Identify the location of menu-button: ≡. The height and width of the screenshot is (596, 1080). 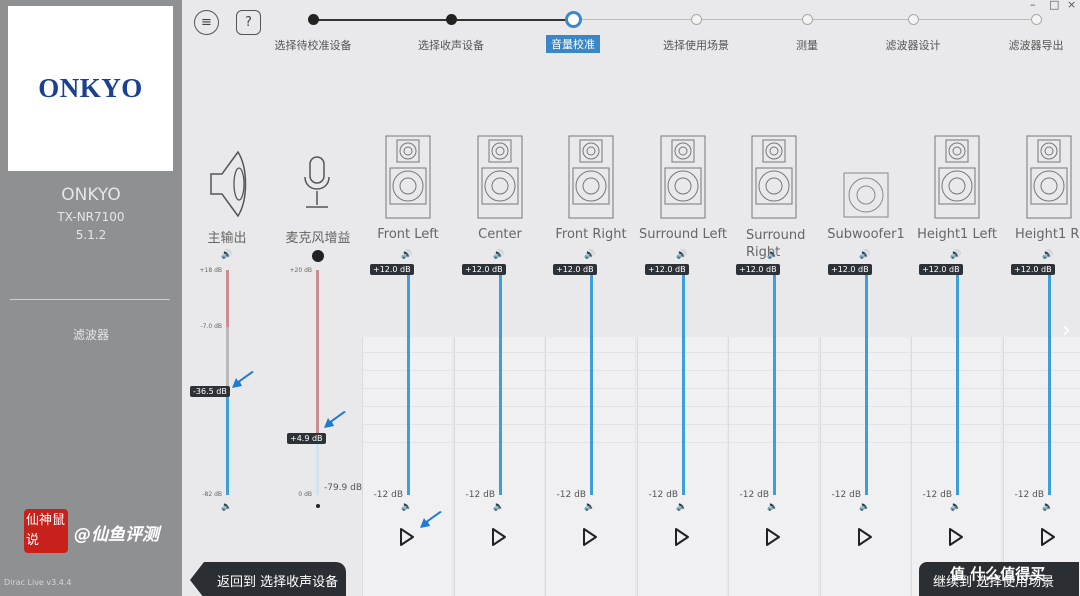
(206, 22).